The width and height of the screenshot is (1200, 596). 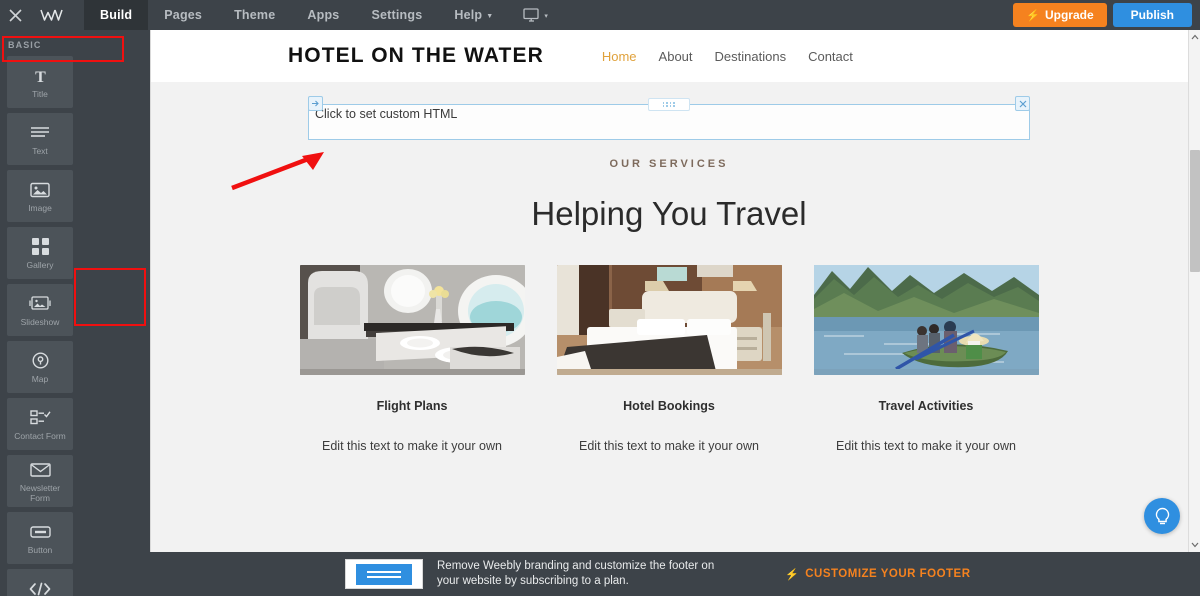 What do you see at coordinates (40, 435) in the screenshot?
I see `sidebar-tile-contact-form-label: Contact Form` at bounding box center [40, 435].